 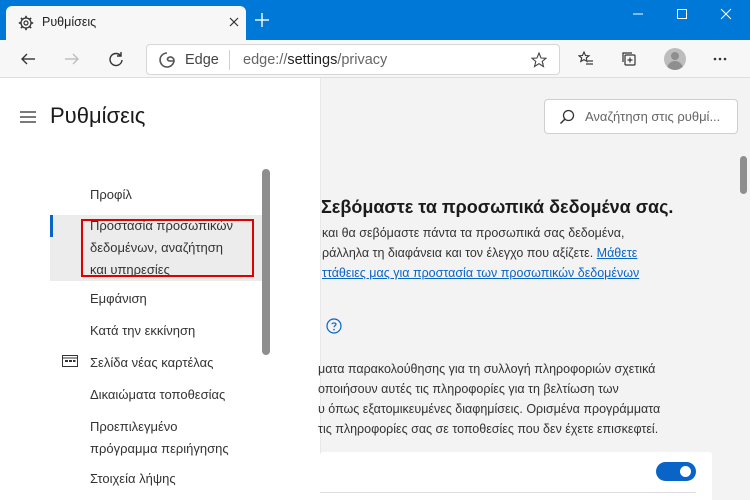 What do you see at coordinates (196, 331) in the screenshot?
I see `sidebar-item-on-startup: Κατά την εκκίνηση` at bounding box center [196, 331].